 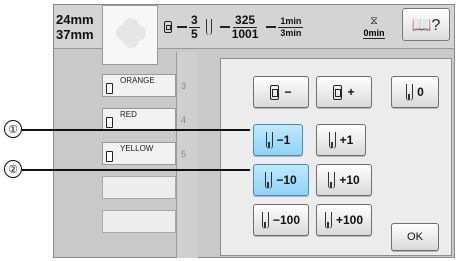 I want to click on total-stitch-count: 1001, so click(x=245, y=33).